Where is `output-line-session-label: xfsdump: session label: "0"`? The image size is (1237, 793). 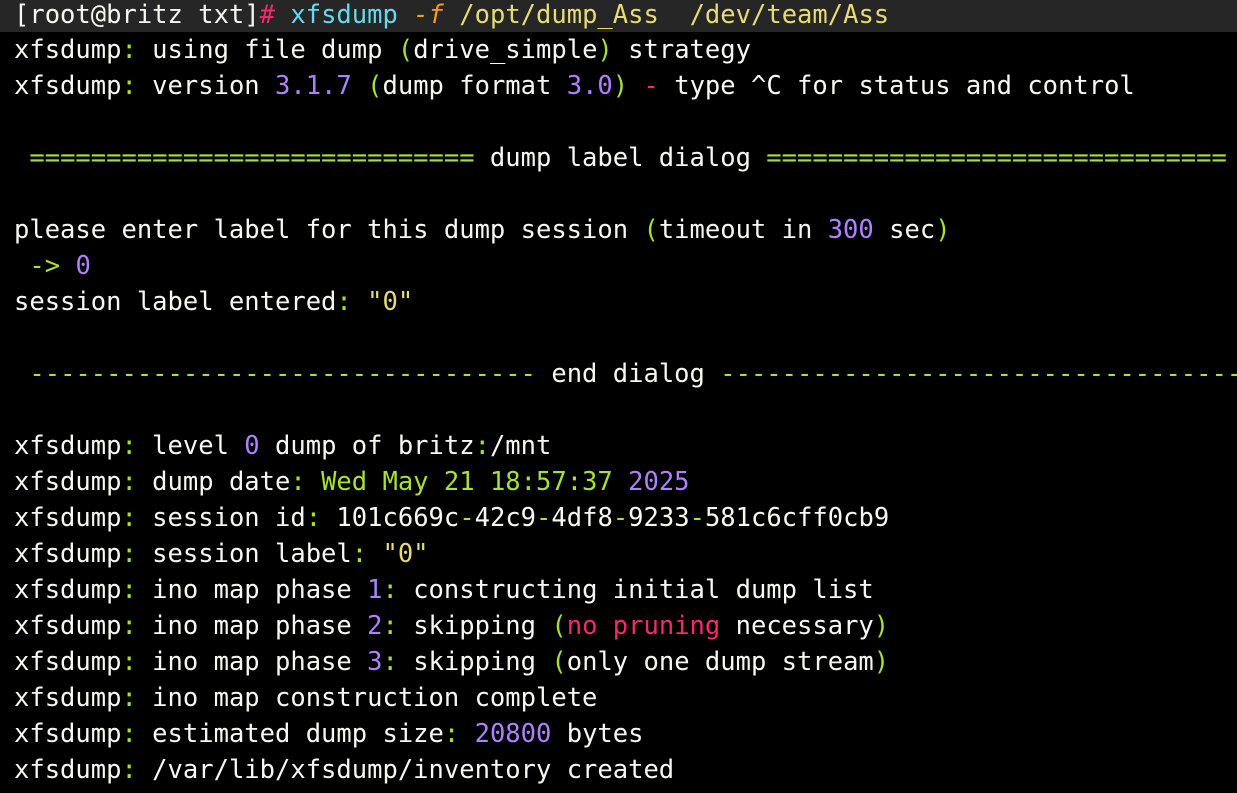 output-line-session-label: xfsdump: session label: "0" is located at coordinates (221, 554).